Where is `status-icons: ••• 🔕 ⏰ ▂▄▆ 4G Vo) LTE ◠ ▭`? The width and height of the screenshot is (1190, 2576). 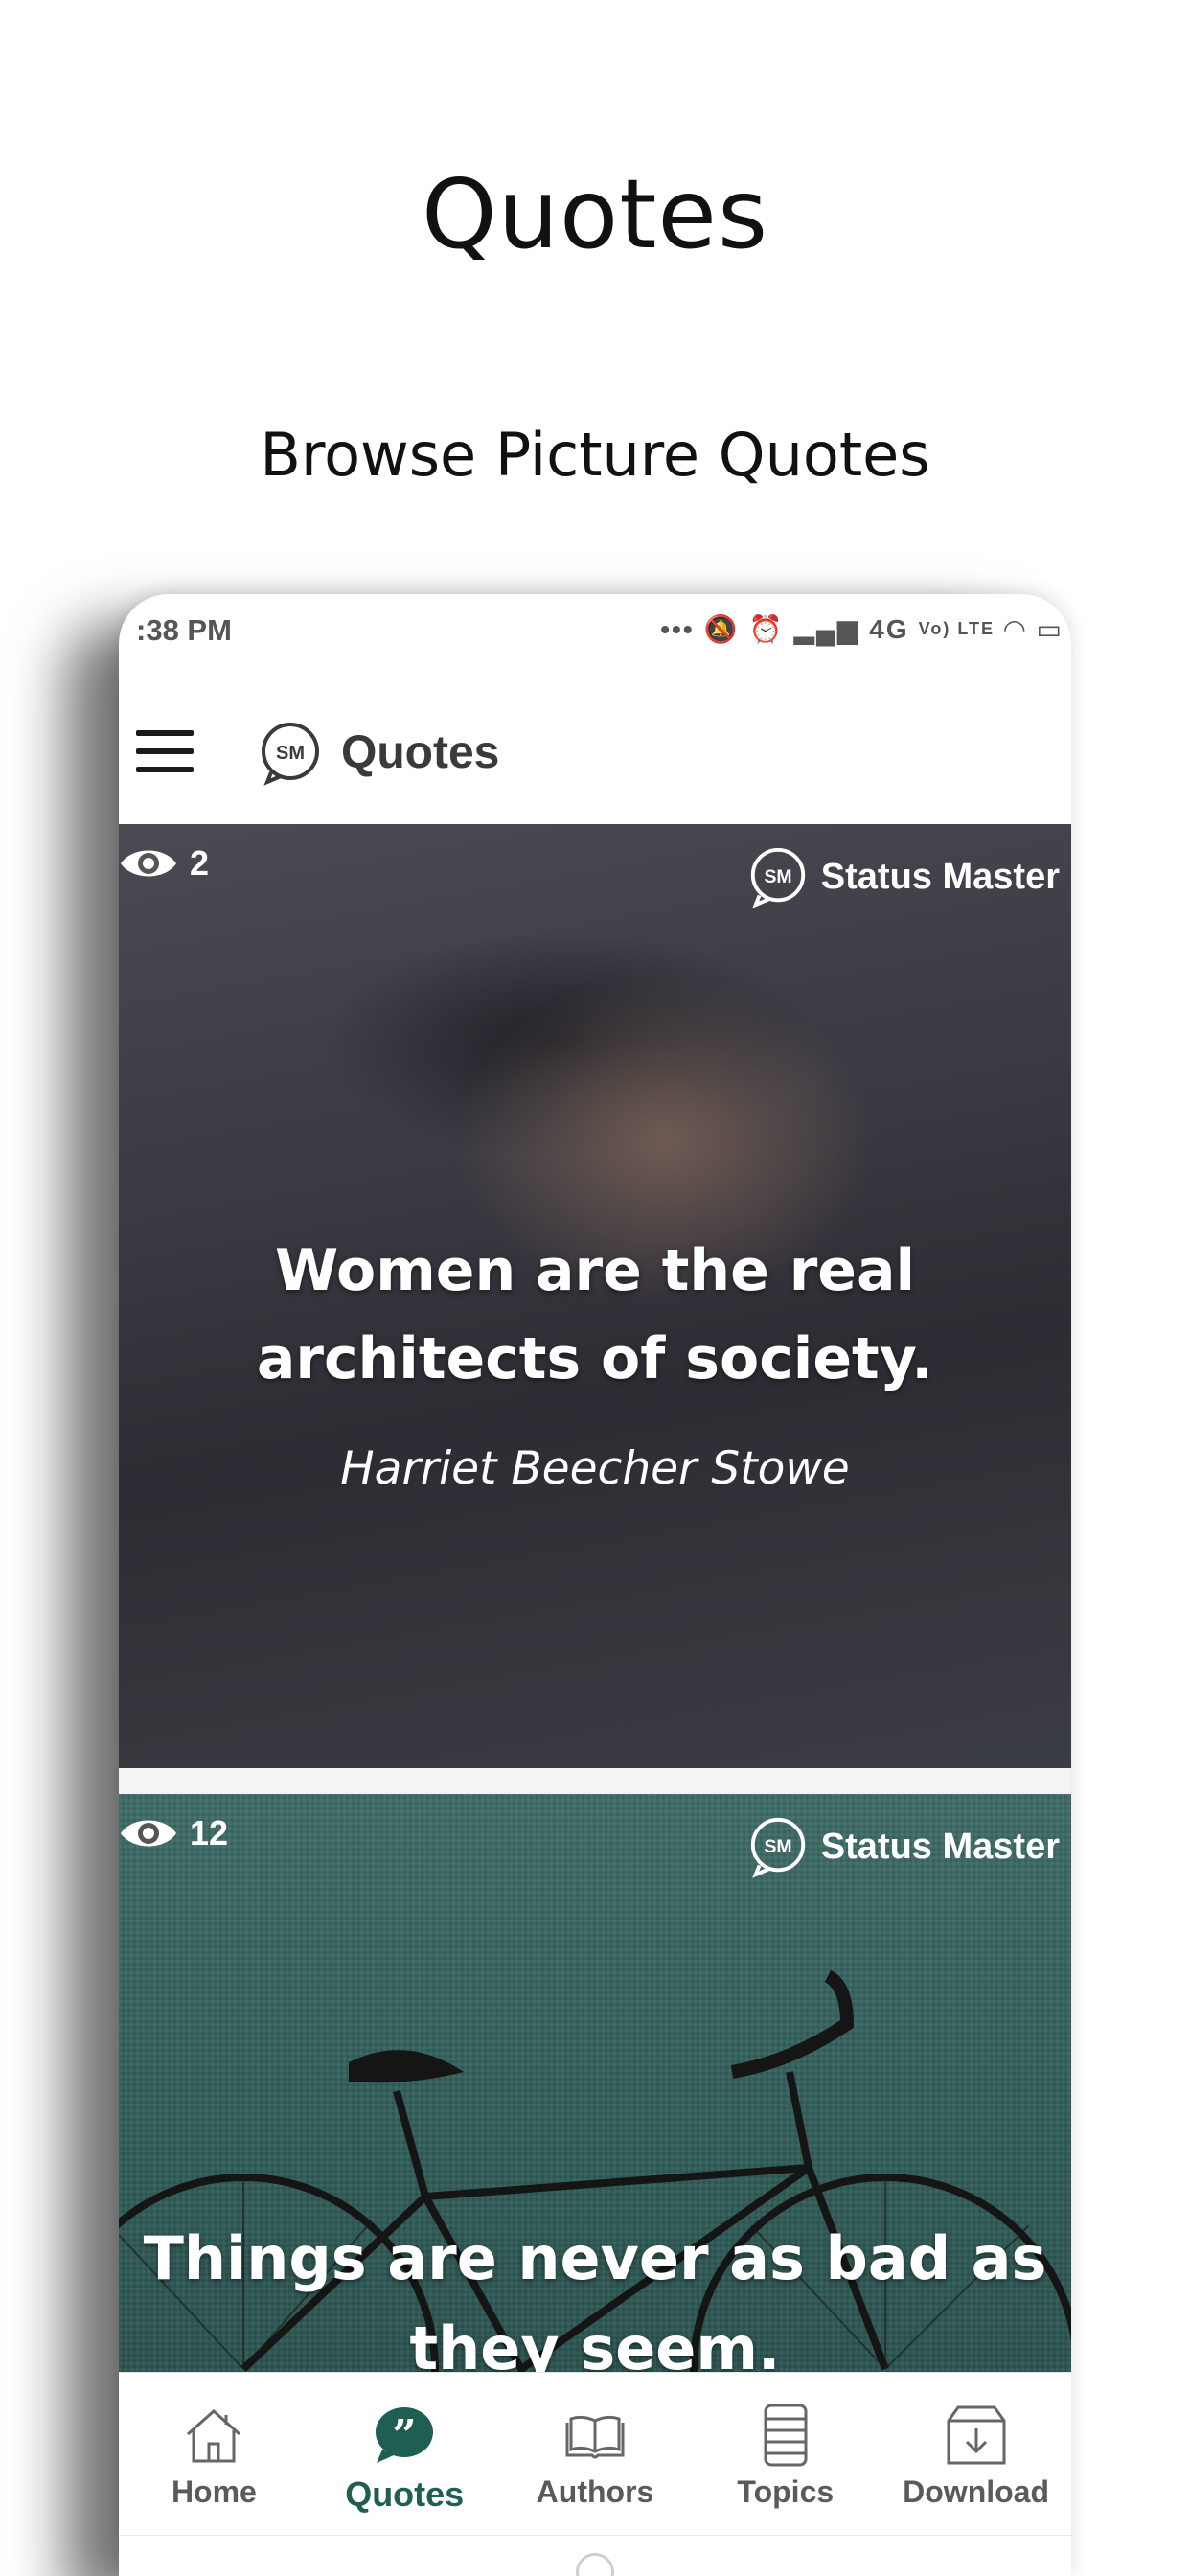
status-icons: ••• 🔕 ⏰ ▂▄▆ 4G Vo) LTE ◠ ▭ is located at coordinates (862, 629).